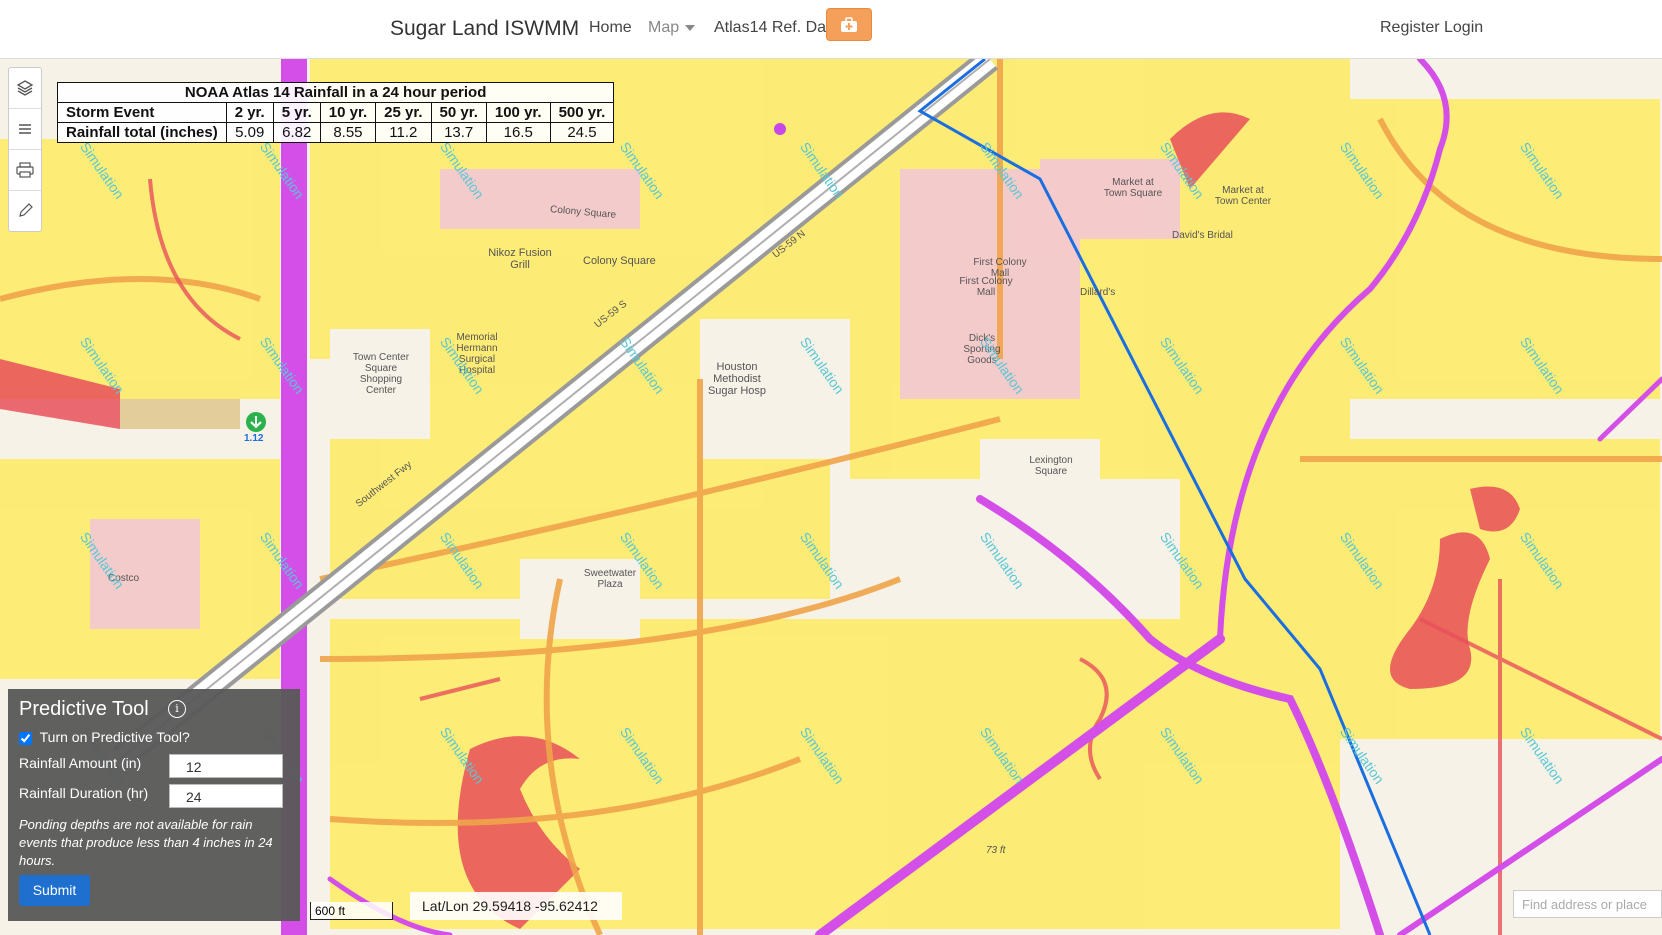 The height and width of the screenshot is (935, 1662). I want to click on layers-icon, so click(25, 88).